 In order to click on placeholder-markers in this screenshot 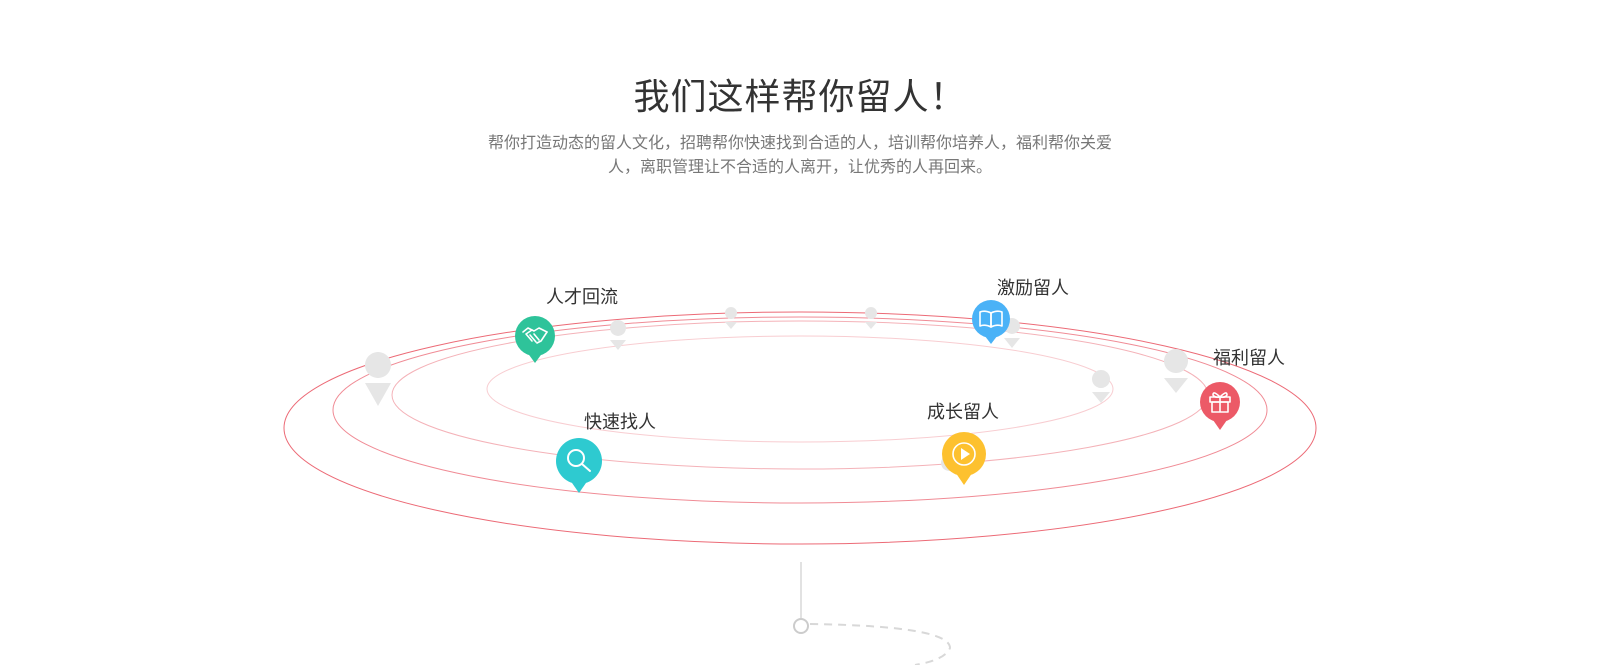, I will do `click(777, 389)`.